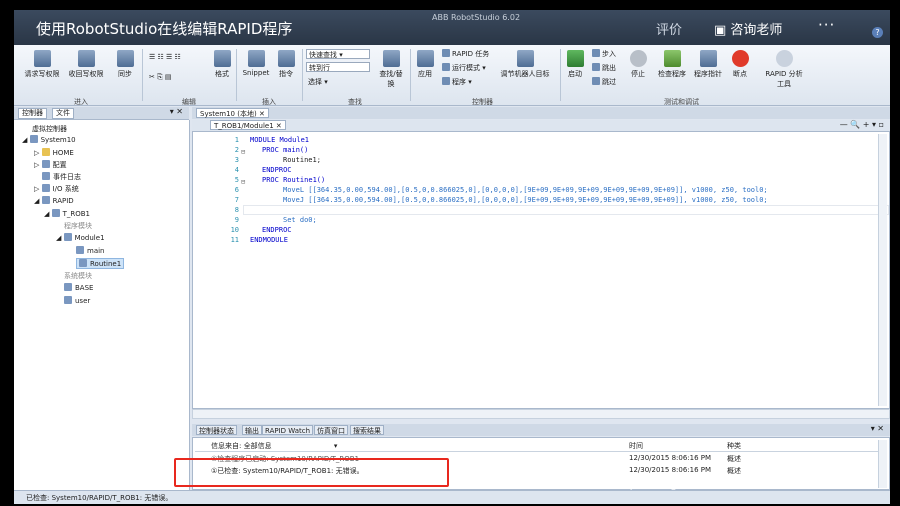  I want to click on apply-button: 应用, so click(425, 64).